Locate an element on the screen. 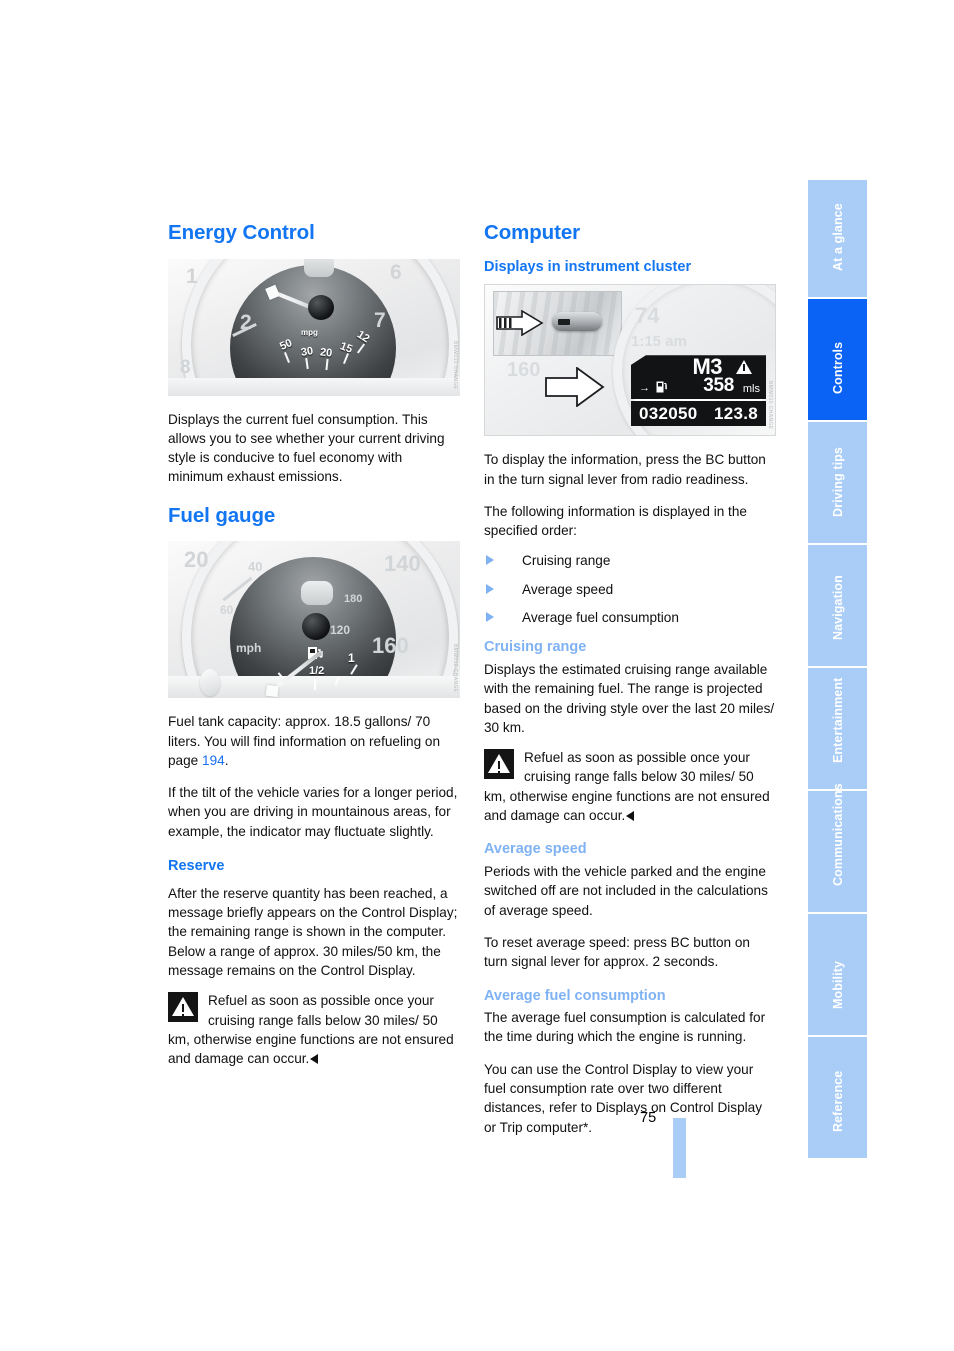 The width and height of the screenshot is (954, 1351). cruising-range-symbol: → is located at coordinates (653, 388).